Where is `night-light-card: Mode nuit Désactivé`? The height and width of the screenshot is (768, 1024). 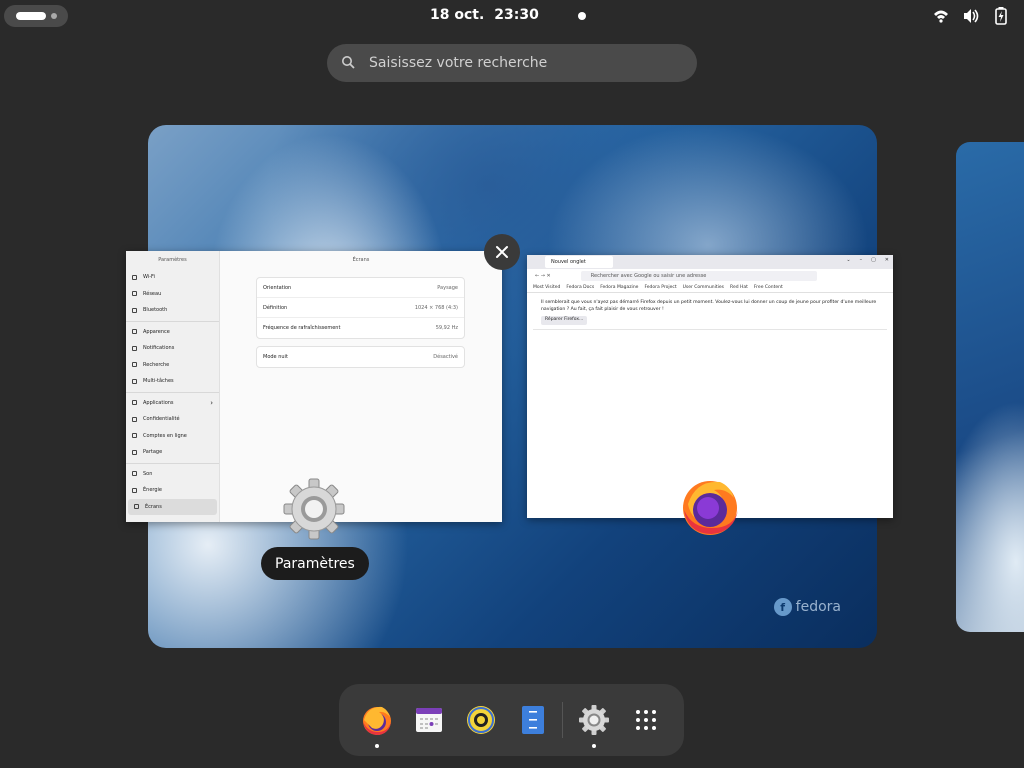 night-light-card: Mode nuit Désactivé is located at coordinates (360, 357).